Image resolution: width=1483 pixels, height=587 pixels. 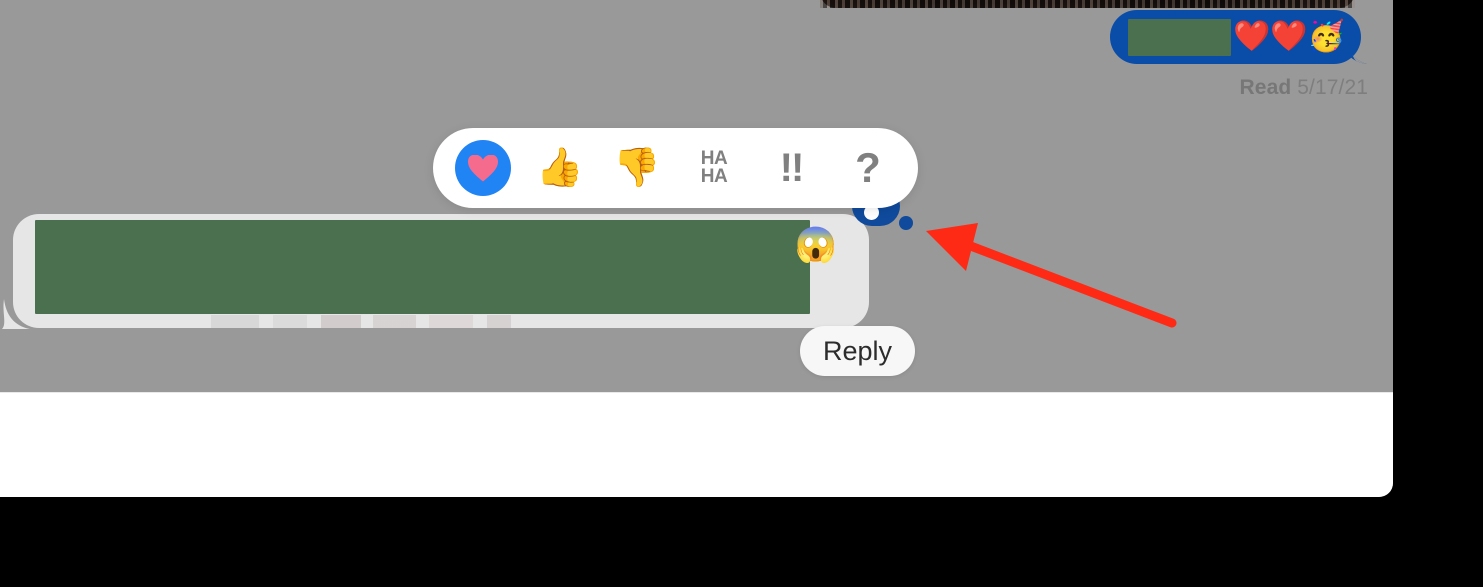 What do you see at coordinates (422, 267) in the screenshot?
I see `redacted-text-block-incoming` at bounding box center [422, 267].